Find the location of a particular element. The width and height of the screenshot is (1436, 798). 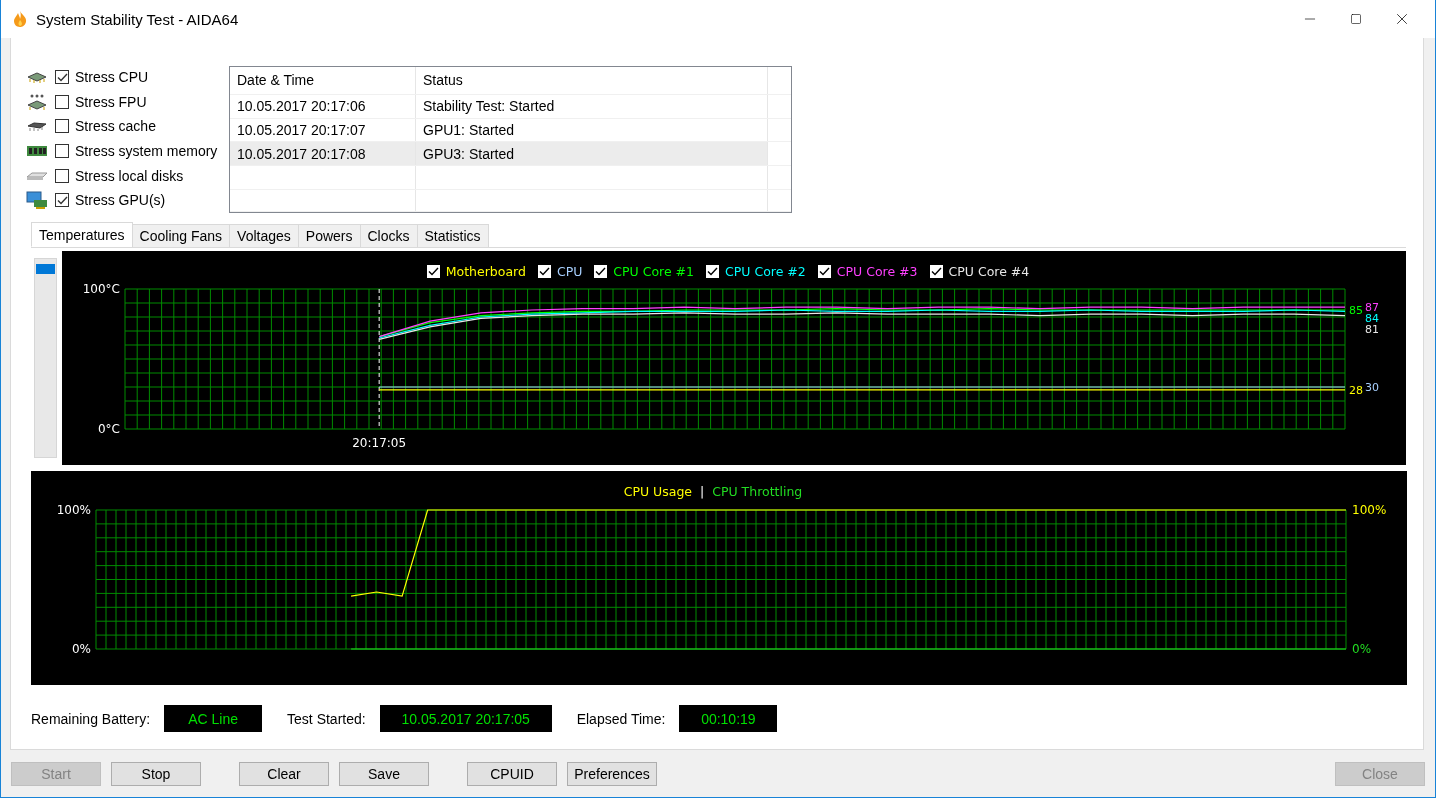

status-value: 00:10:19 is located at coordinates (728, 718).